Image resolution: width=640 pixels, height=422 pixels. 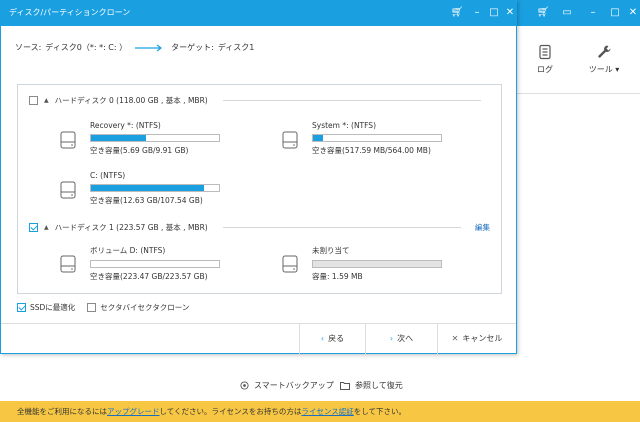 I want to click on background-titlebar: 🛒︎ ▭ – □ ✕, so click(x=578, y=13).